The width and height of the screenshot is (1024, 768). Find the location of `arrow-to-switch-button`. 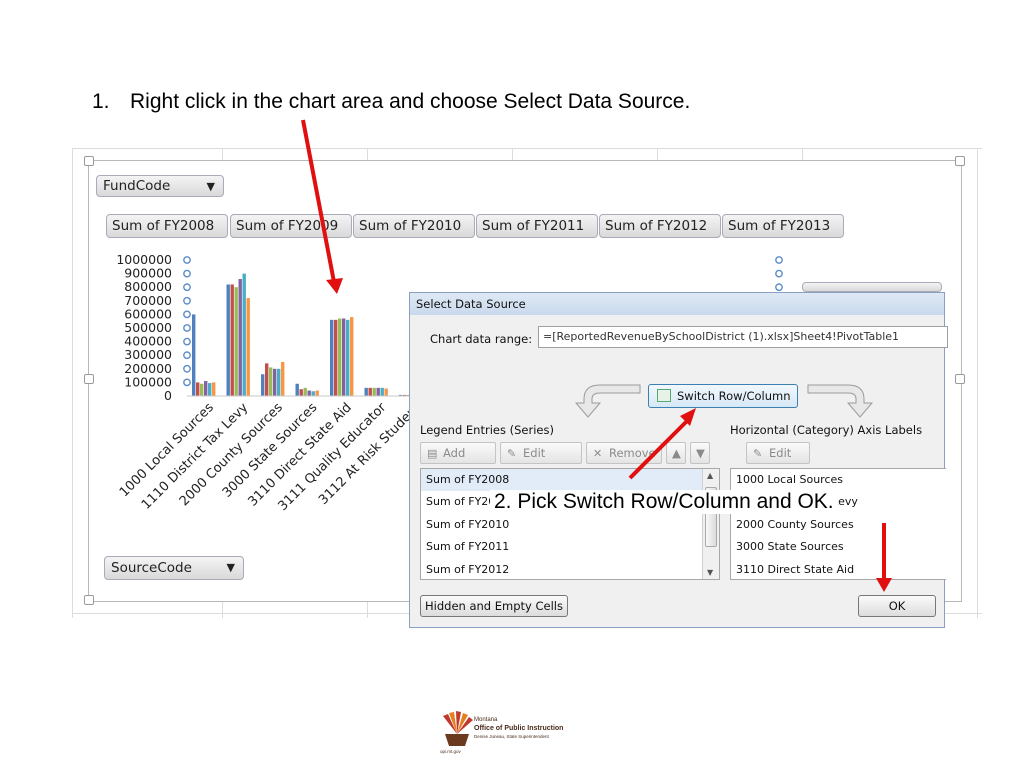

arrow-to-switch-button is located at coordinates (662, 444).